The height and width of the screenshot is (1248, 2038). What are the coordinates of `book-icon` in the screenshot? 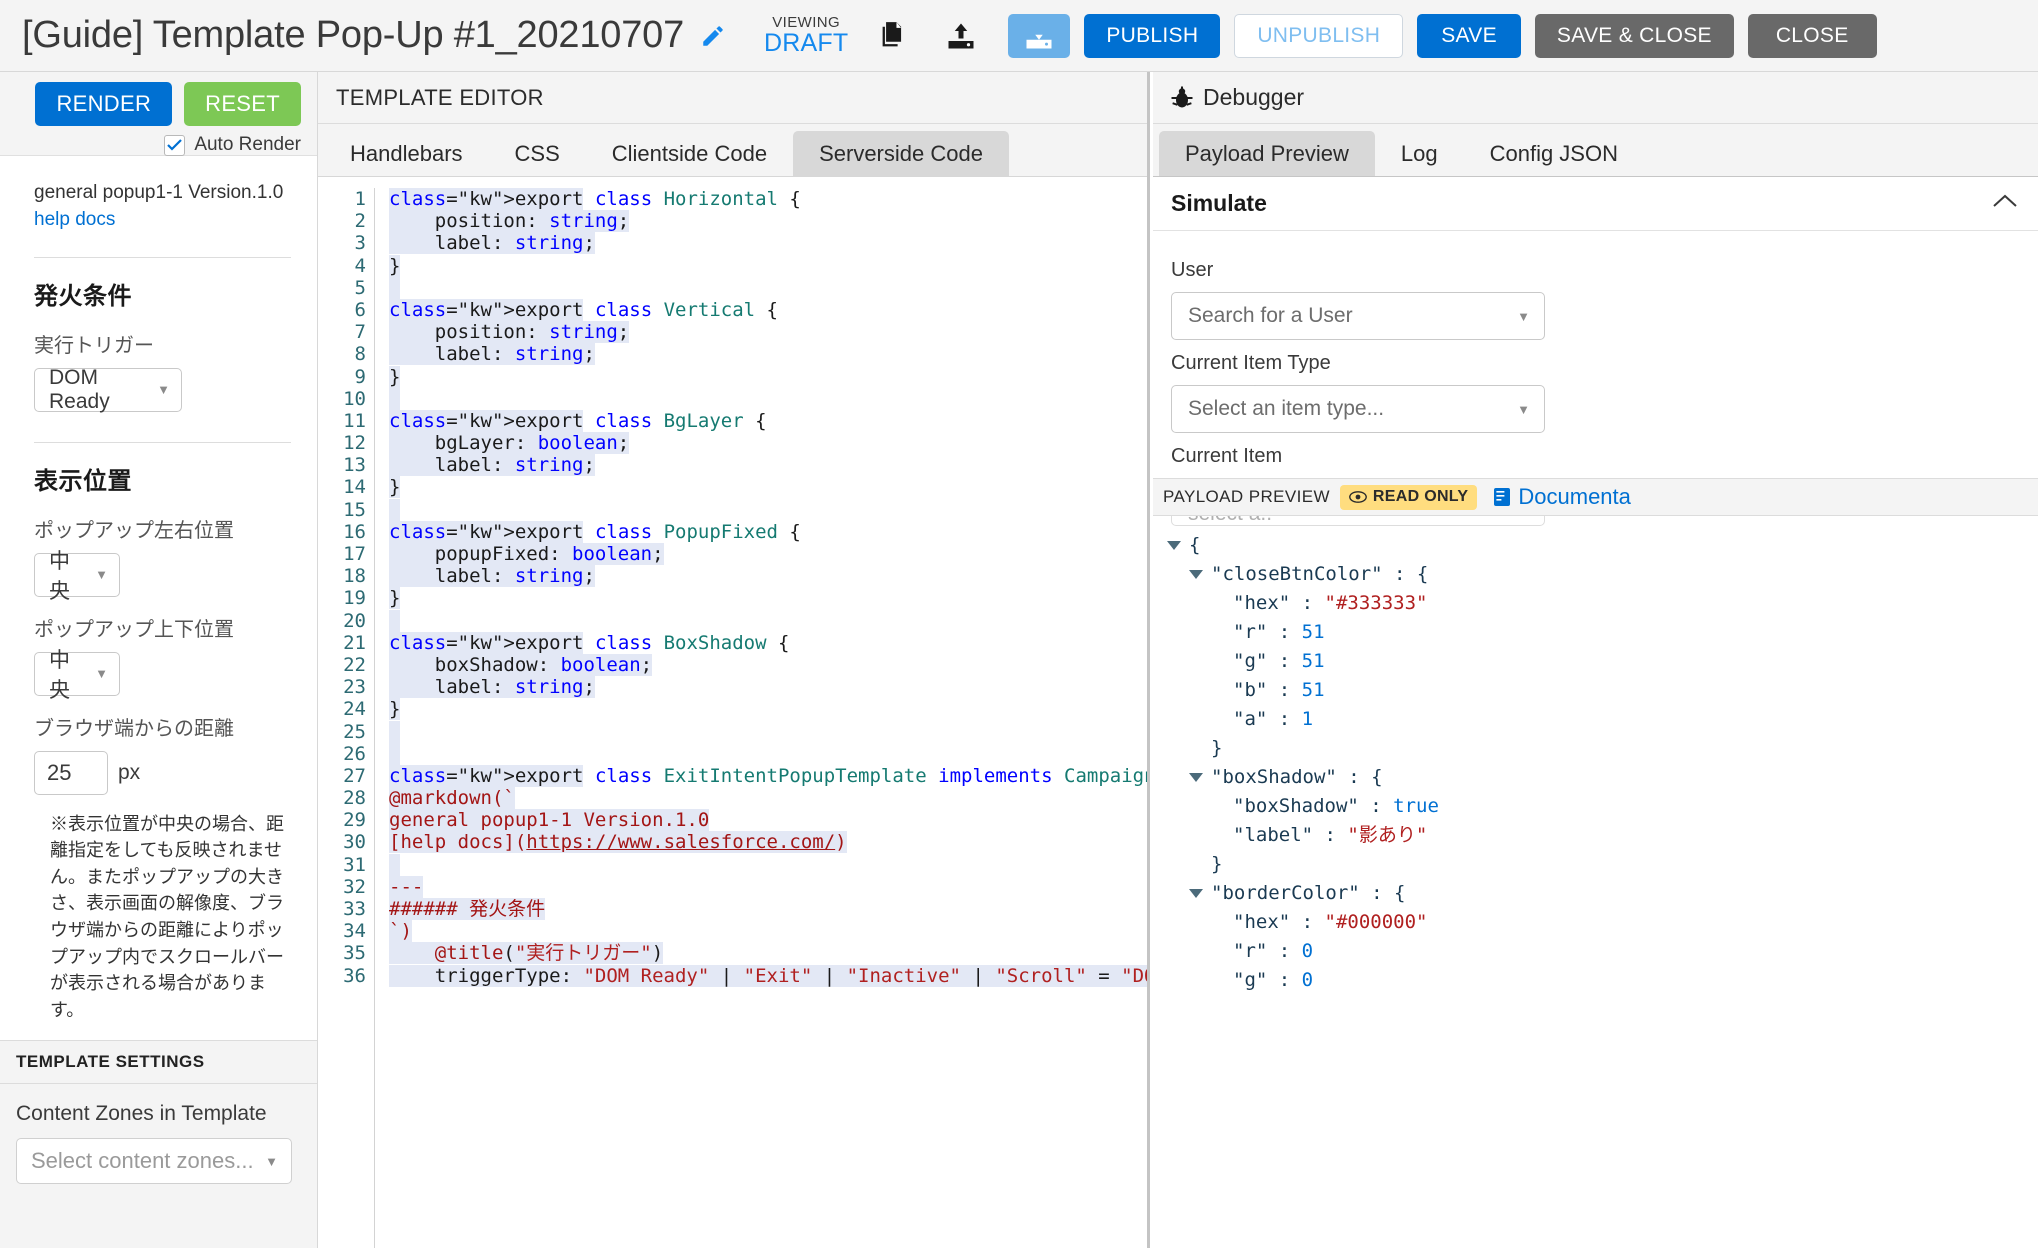 It's located at (1502, 497).